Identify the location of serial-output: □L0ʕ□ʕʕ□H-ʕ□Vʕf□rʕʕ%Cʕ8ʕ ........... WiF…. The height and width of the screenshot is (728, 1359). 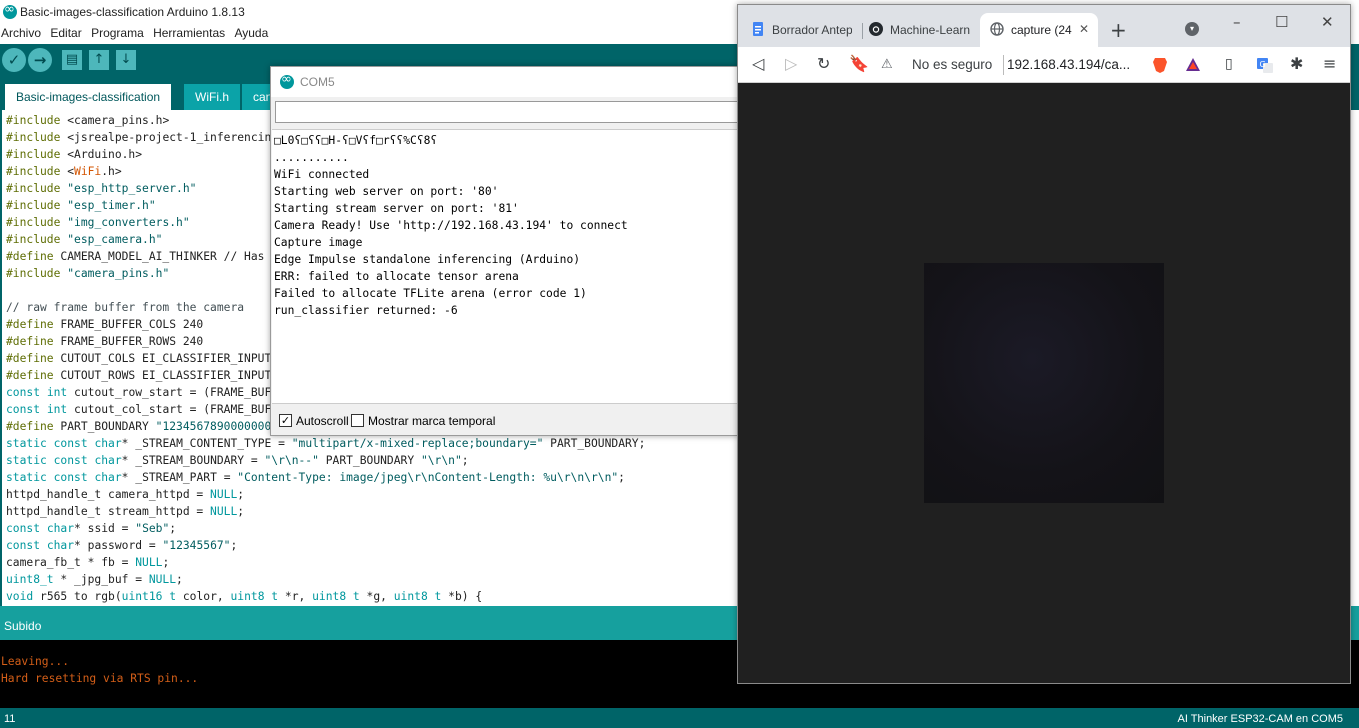
(507, 266).